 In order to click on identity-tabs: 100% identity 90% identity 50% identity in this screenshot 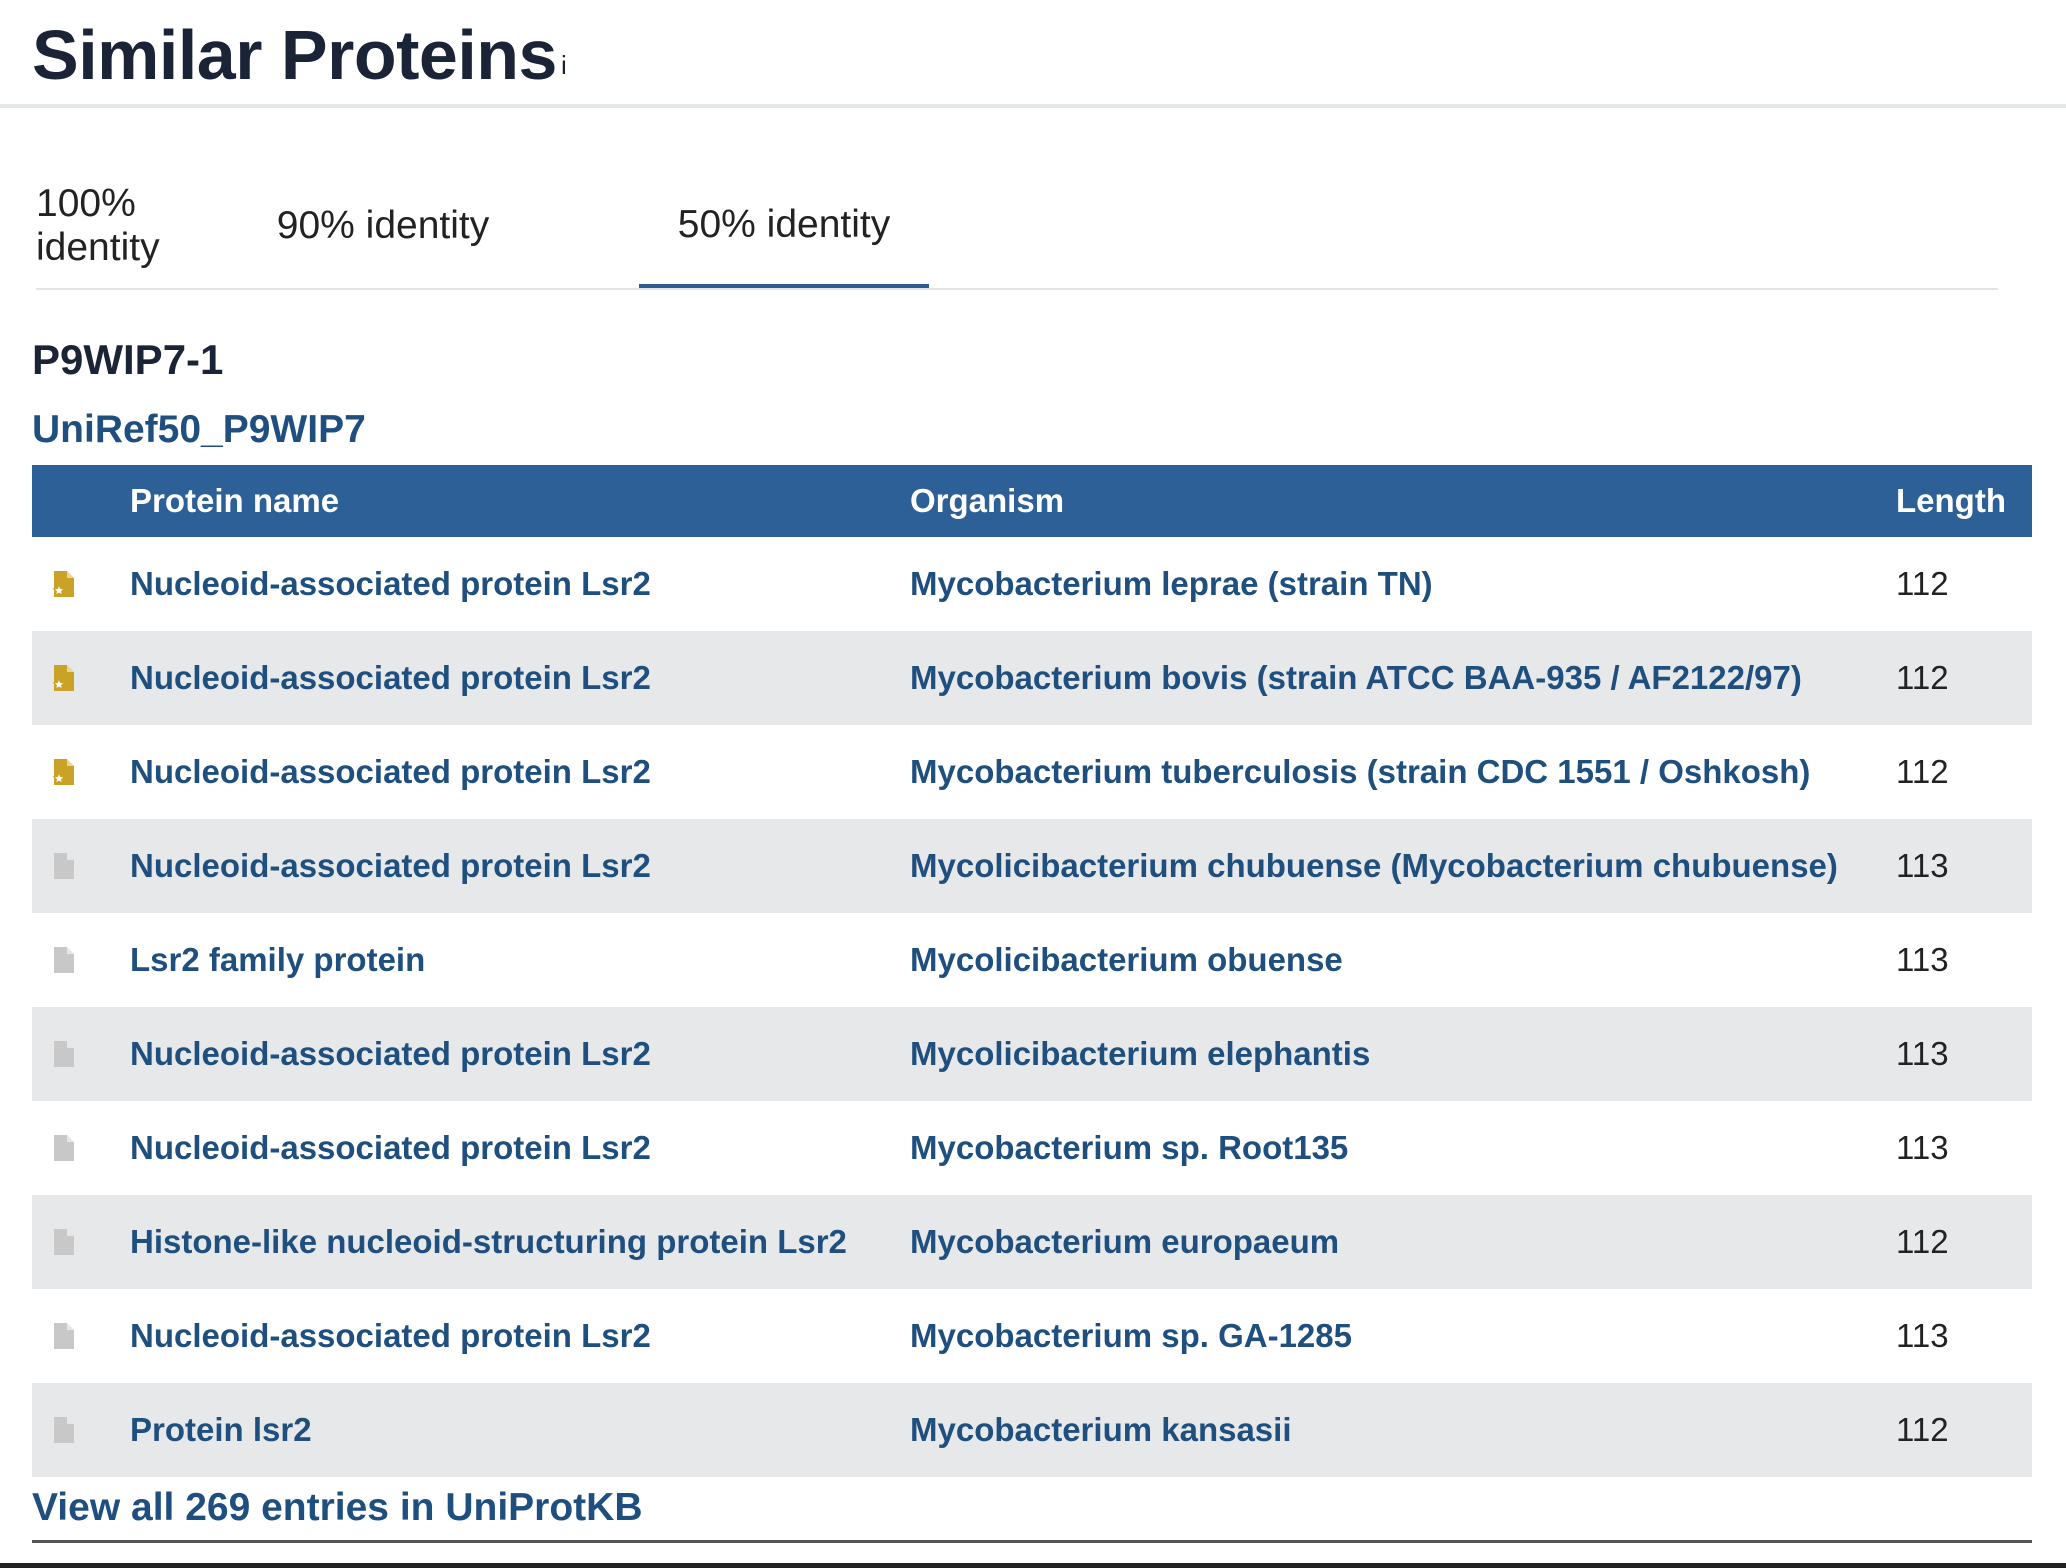, I will do `click(1017, 228)`.